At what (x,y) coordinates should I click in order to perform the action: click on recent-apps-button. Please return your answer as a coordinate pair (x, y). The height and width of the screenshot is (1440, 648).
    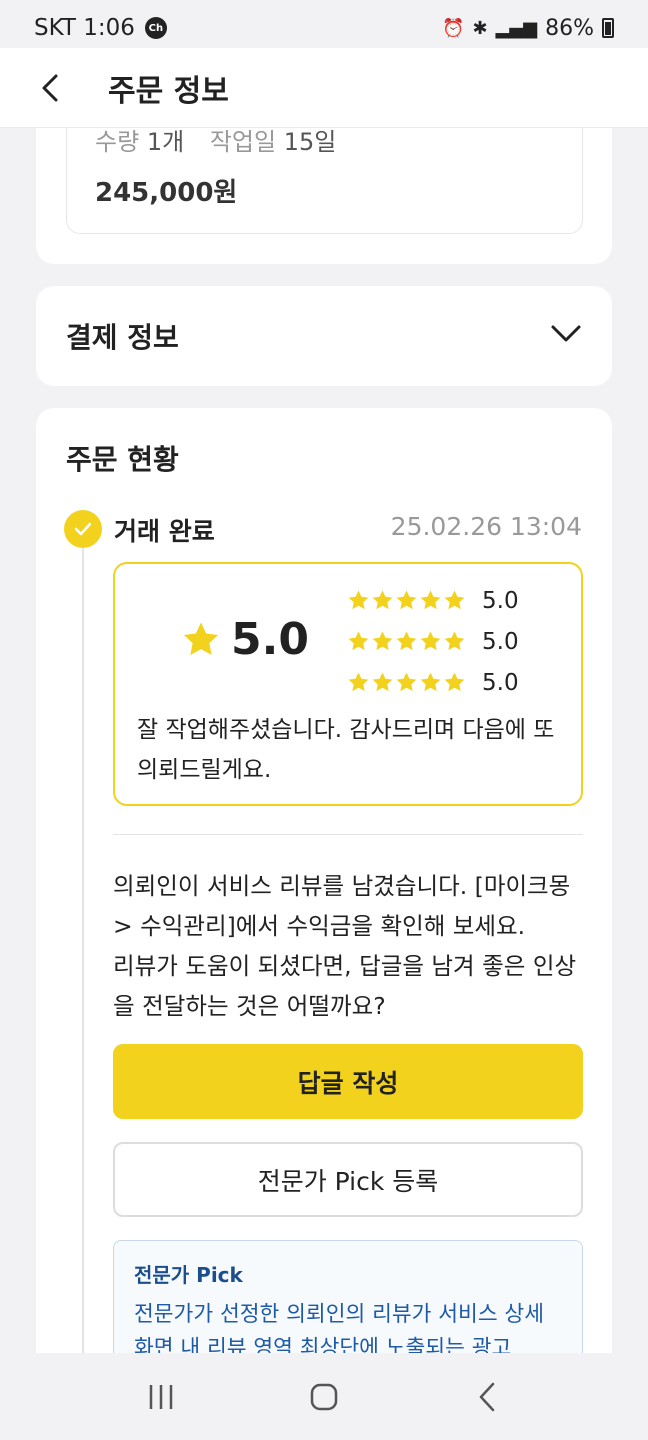
    Looking at the image, I should click on (161, 1397).